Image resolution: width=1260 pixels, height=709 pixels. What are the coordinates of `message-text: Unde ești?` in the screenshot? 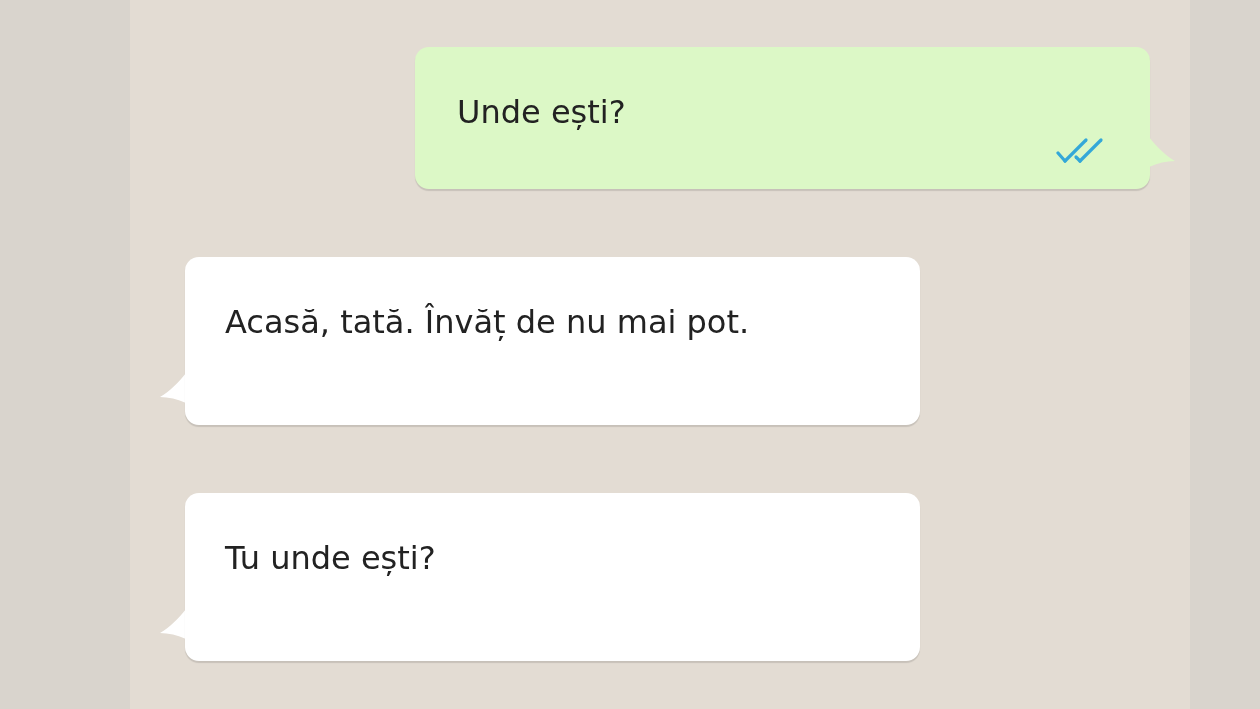 It's located at (542, 112).